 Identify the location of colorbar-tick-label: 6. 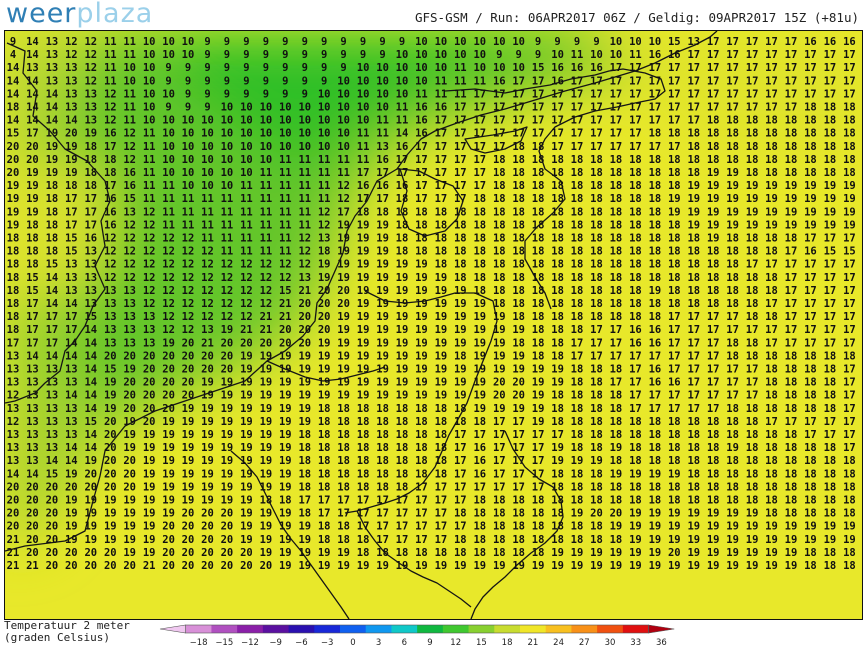
(404, 643).